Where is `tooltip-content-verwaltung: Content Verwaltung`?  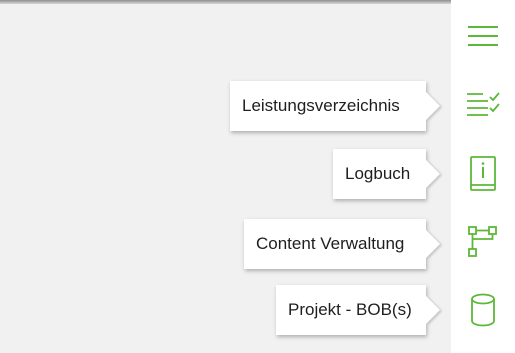 tooltip-content-verwaltung: Content Verwaltung is located at coordinates (335, 244).